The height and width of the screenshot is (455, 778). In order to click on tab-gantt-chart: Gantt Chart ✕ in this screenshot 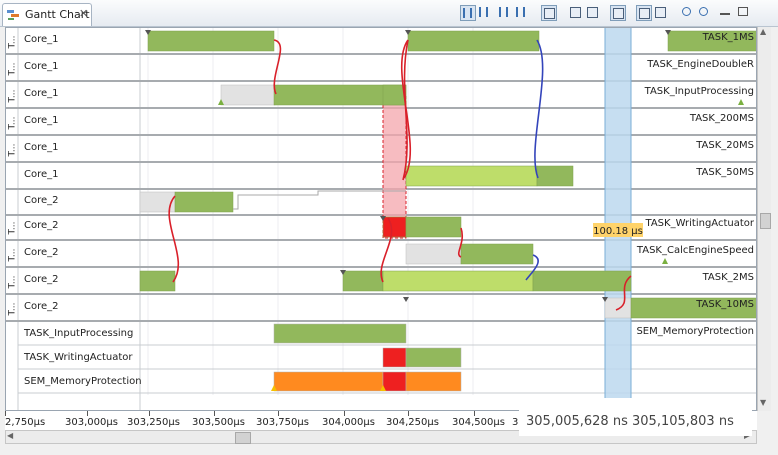, I will do `click(47, 14)`.